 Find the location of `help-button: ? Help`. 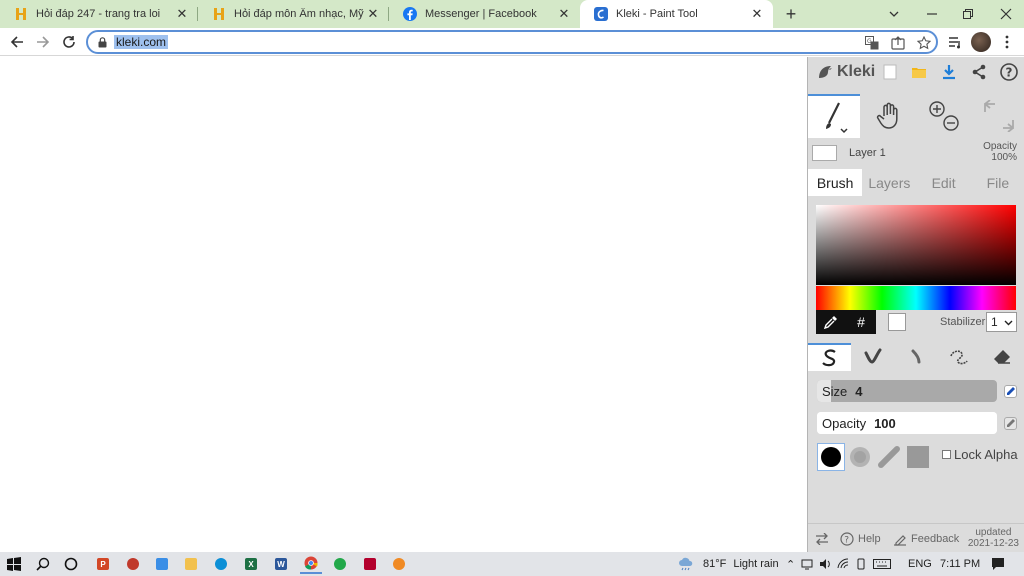

help-button: ? Help is located at coordinates (860, 538).